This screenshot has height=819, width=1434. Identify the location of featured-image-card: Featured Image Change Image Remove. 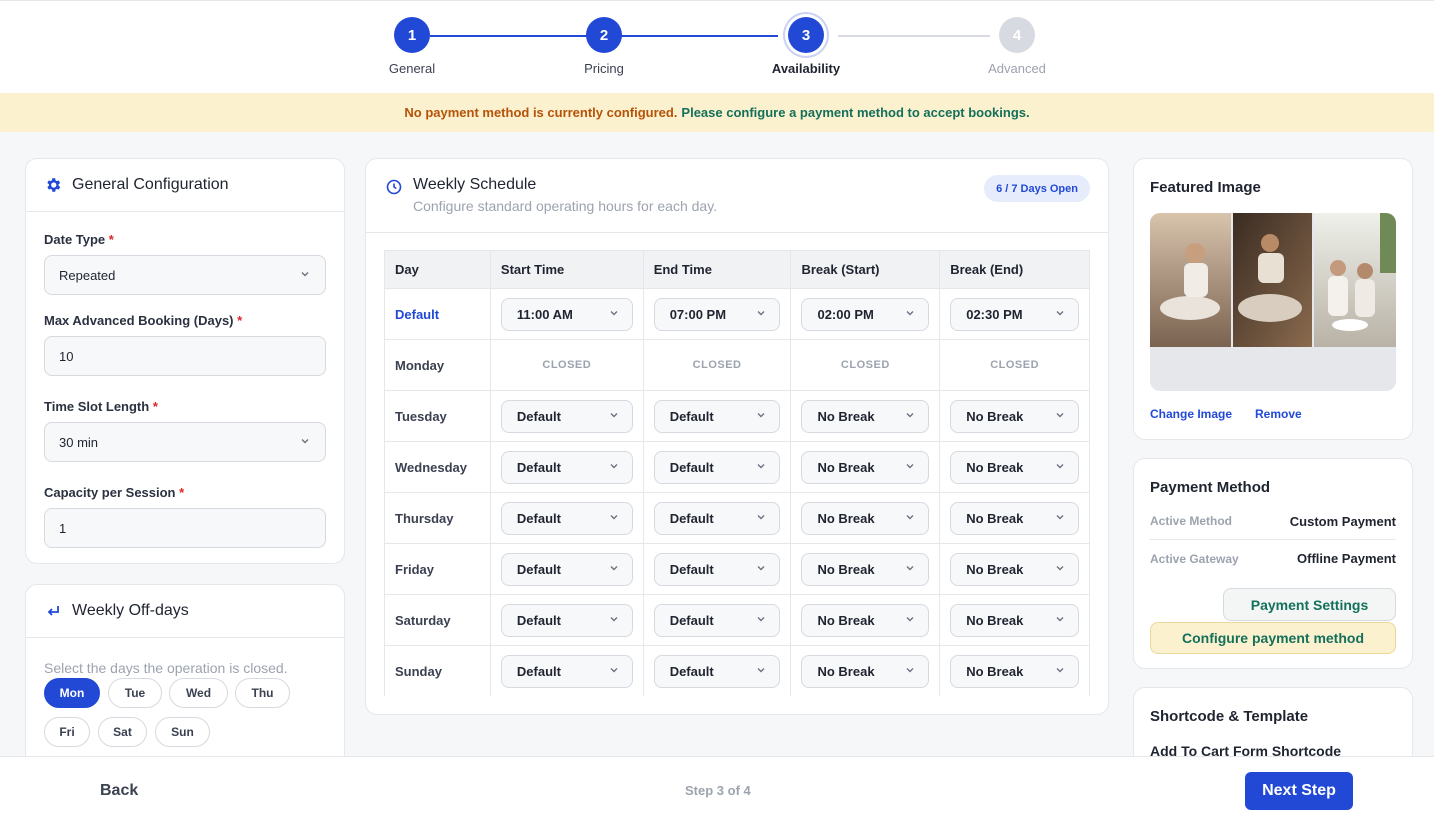
(1273, 299).